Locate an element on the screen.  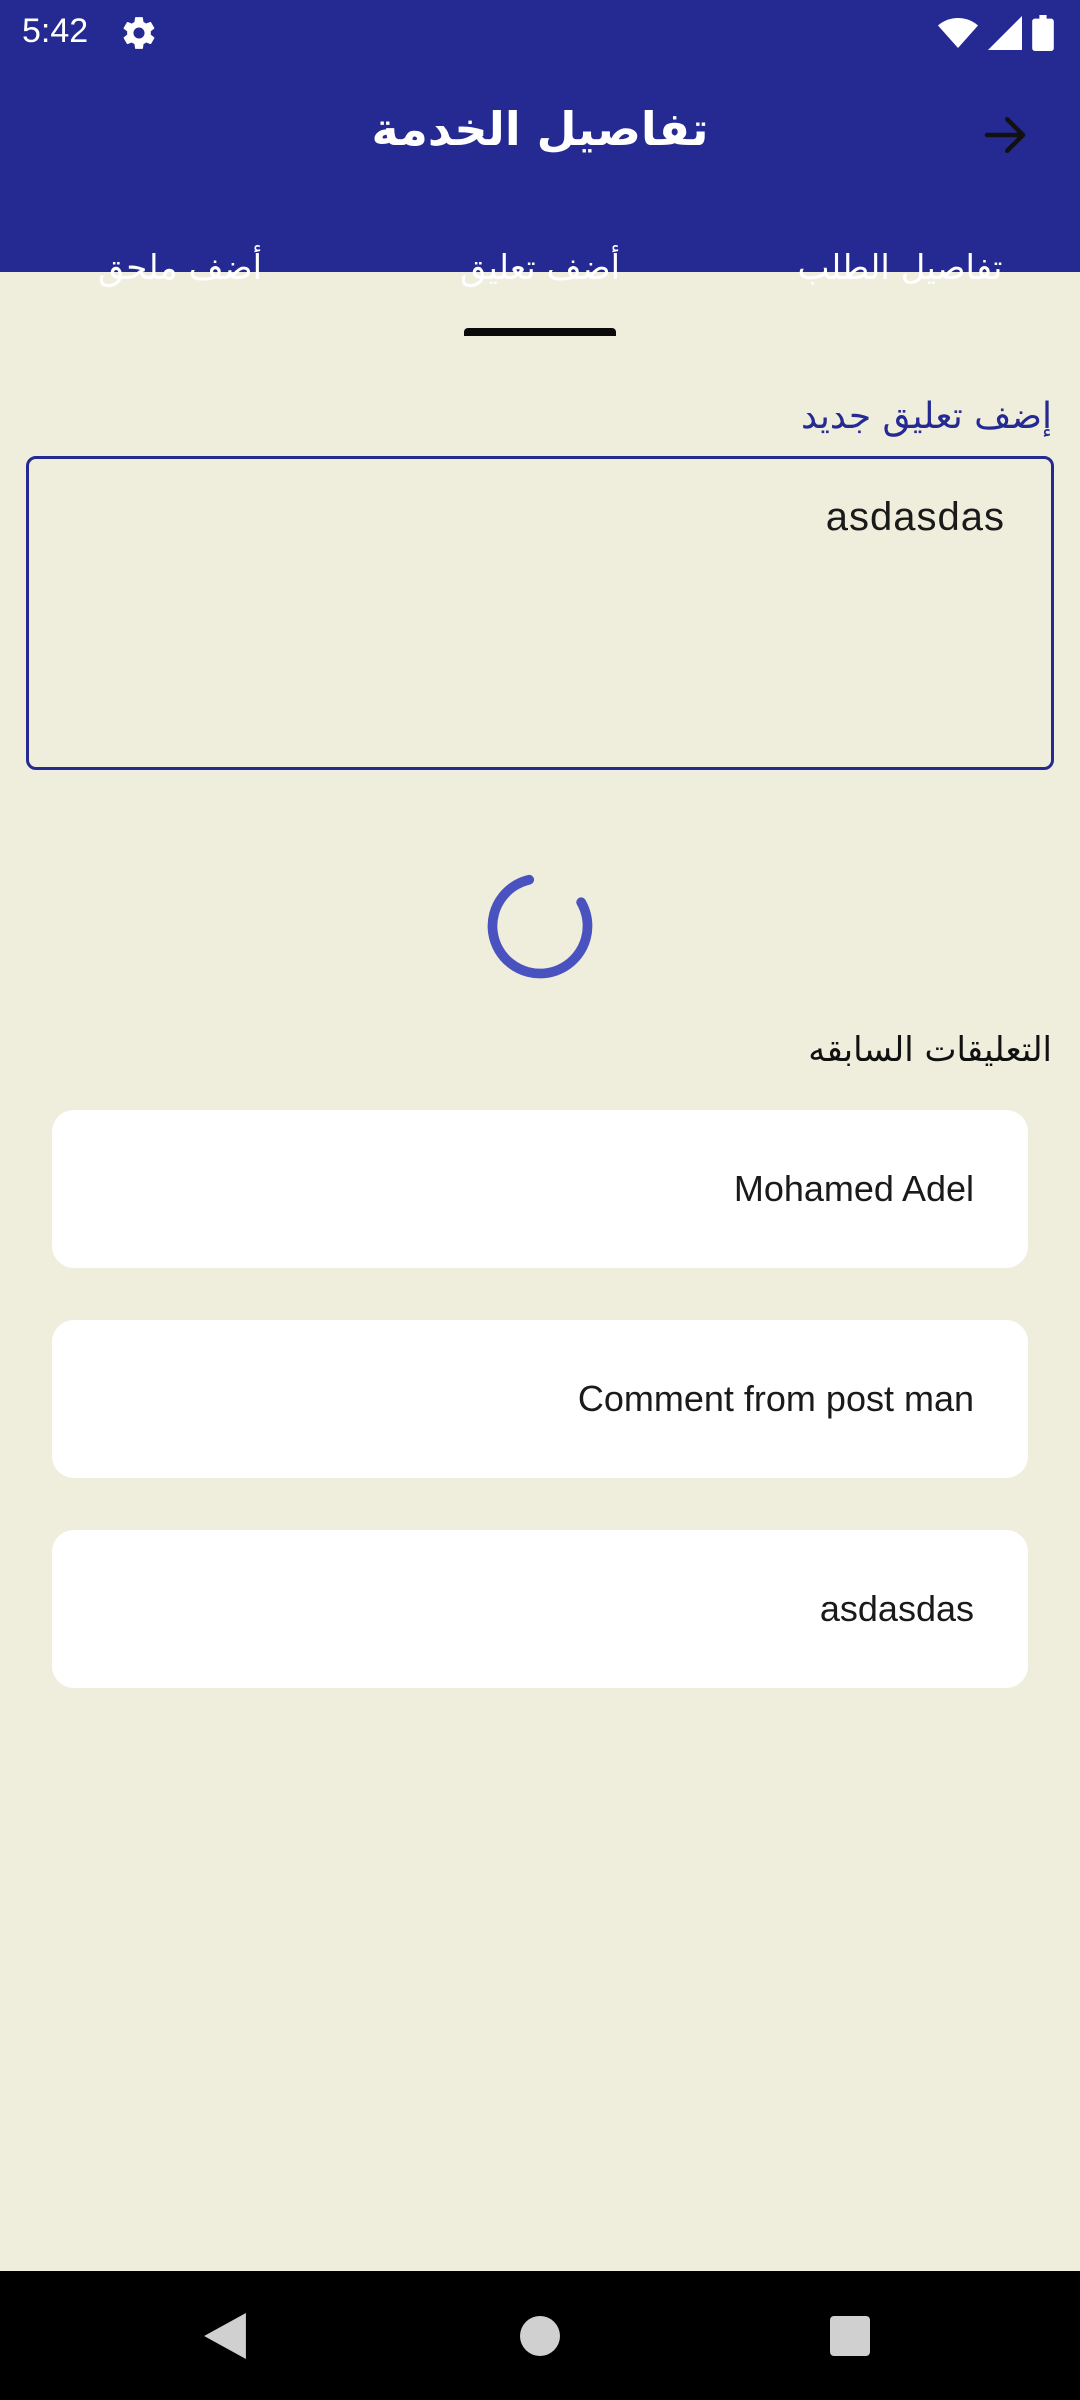
comment-card: Mohamed Adel is located at coordinates (540, 1189).